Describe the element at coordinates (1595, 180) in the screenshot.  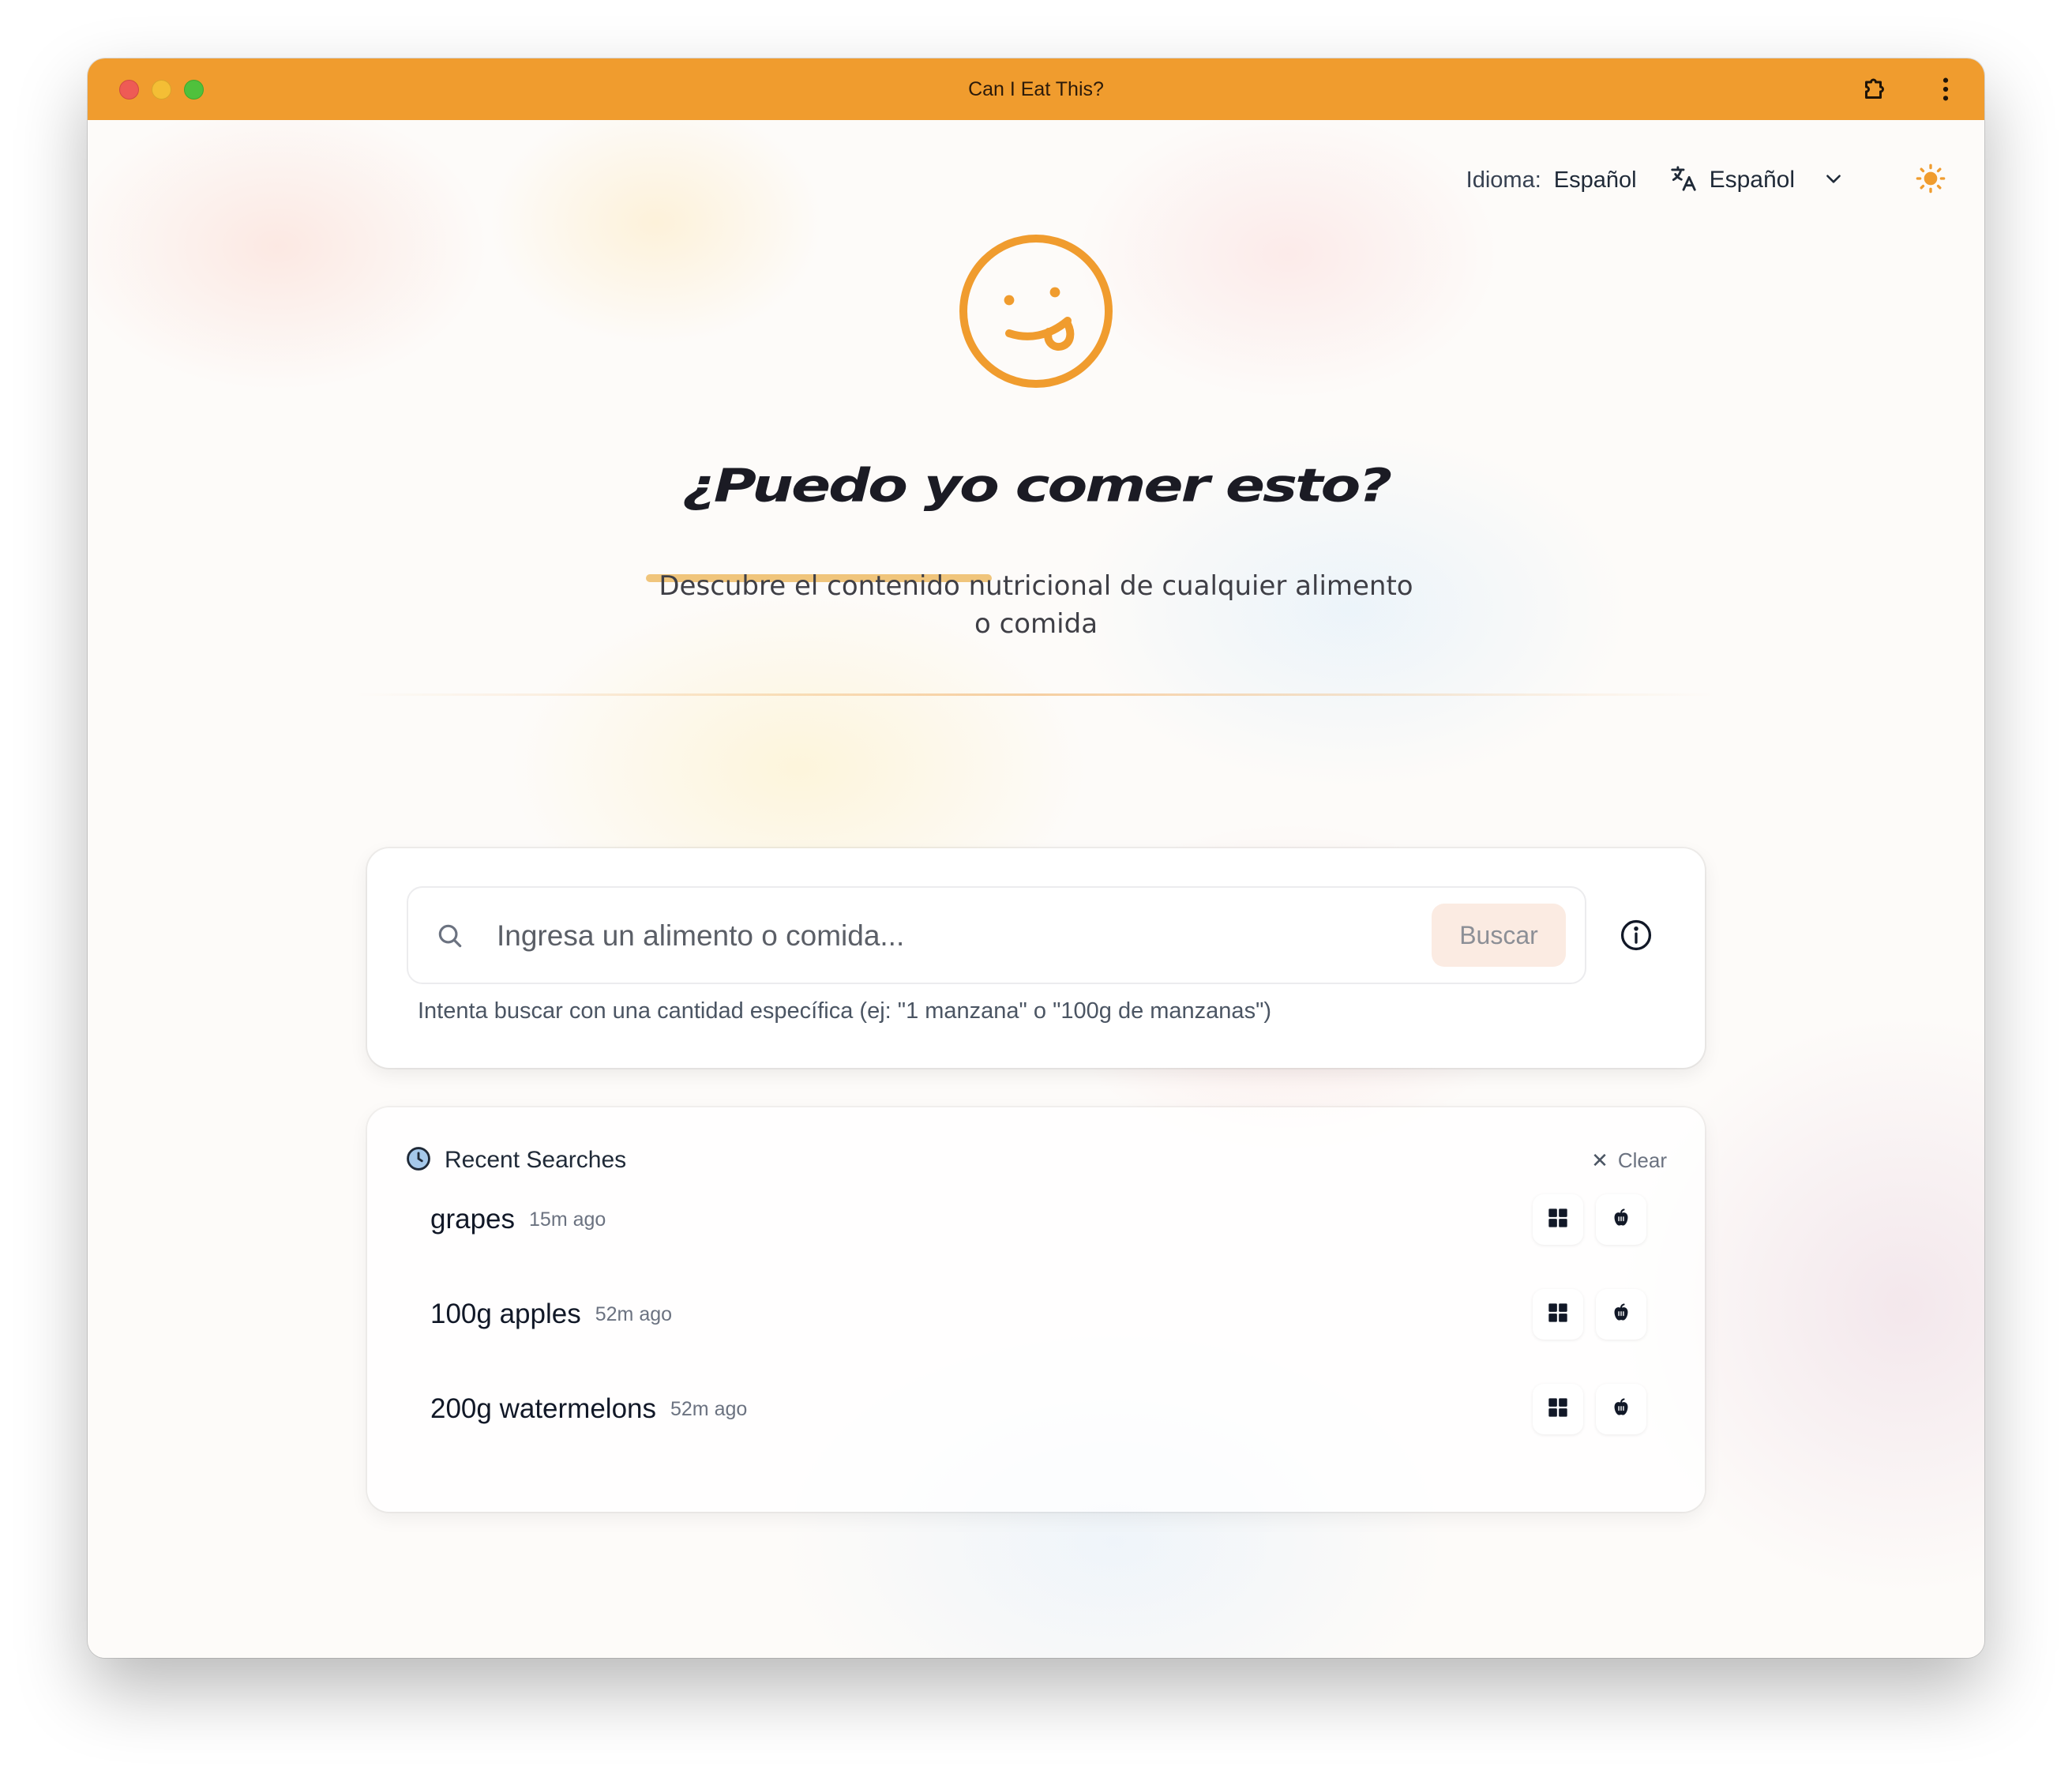
I see `language-current: Español` at that location.